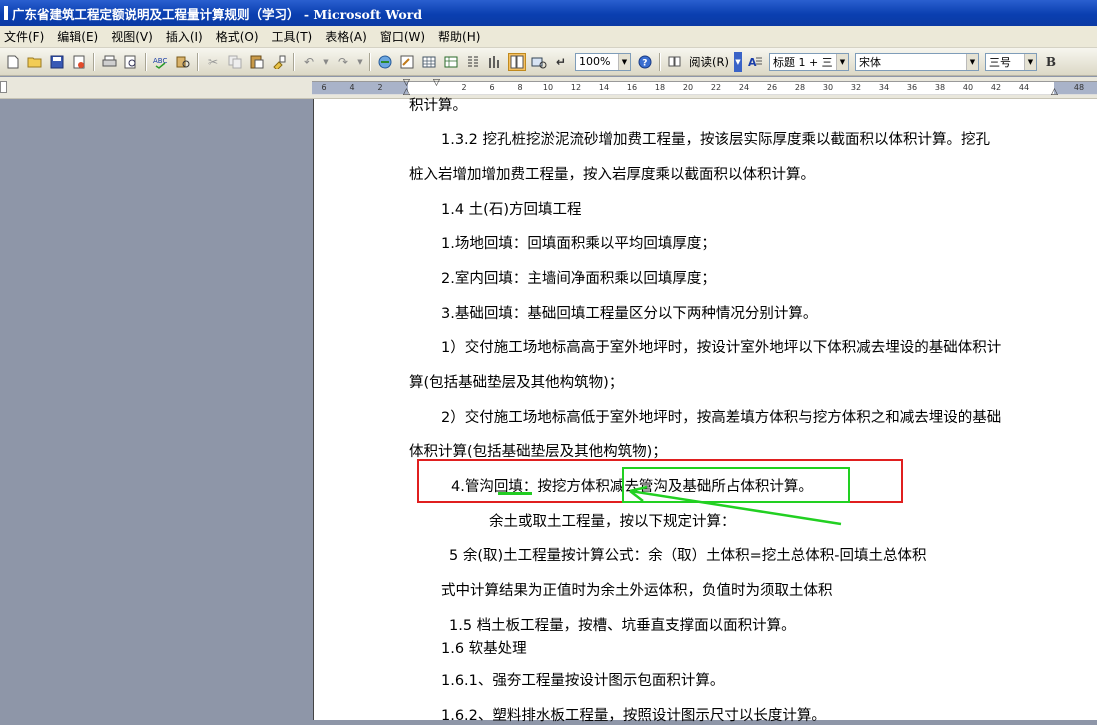 The height and width of the screenshot is (725, 1097). Describe the element at coordinates (802, 62) in the screenshot. I see `style-value: 标题 1 + 三` at that location.